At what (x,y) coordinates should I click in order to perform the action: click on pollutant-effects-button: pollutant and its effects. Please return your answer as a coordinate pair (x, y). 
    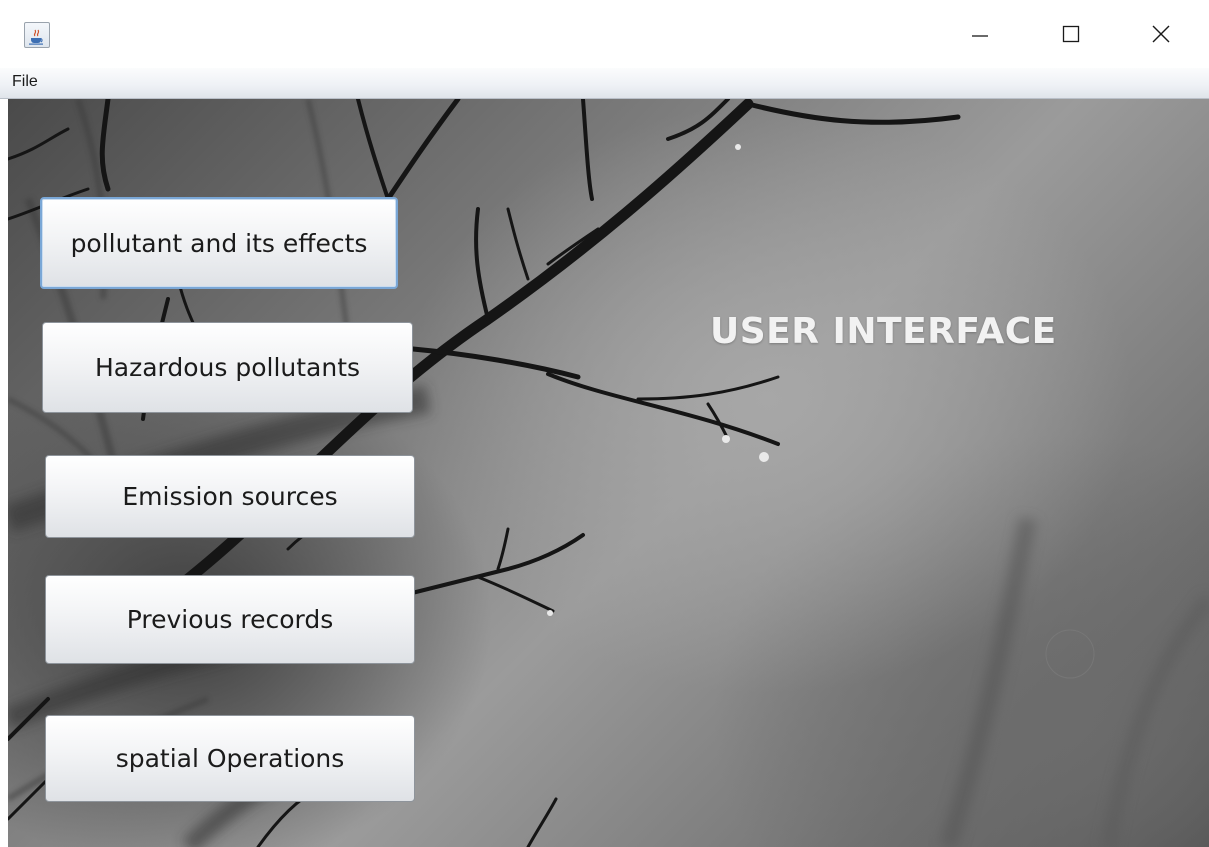
    Looking at the image, I should click on (219, 243).